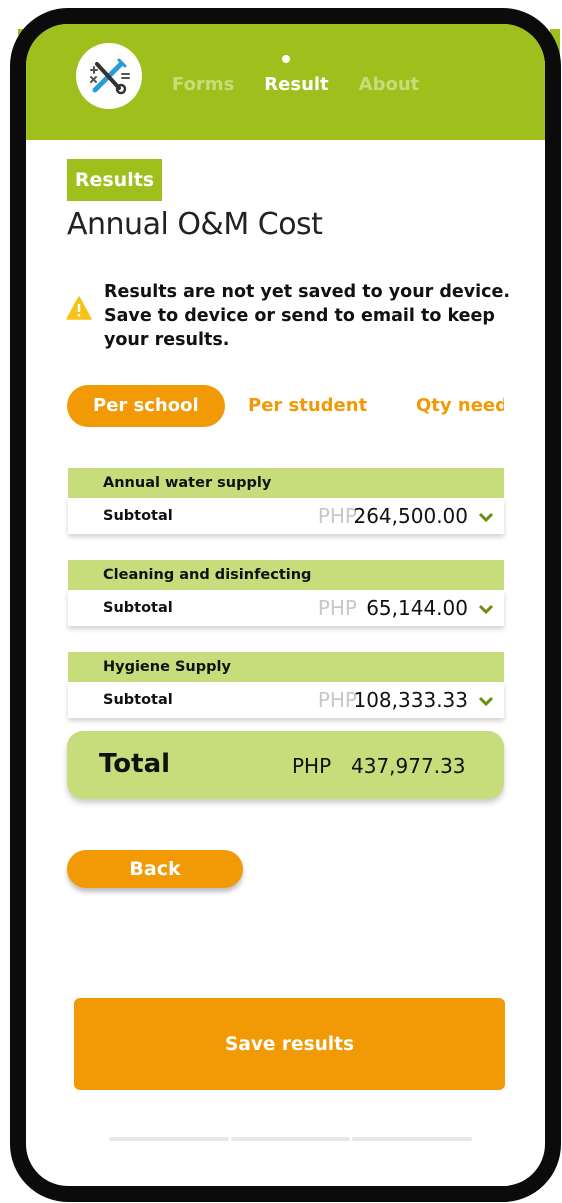 This screenshot has height=1203, width=562. Describe the element at coordinates (286, 700) in the screenshot. I see `subtotal-row: Subtotal PHP 108,333.33` at that location.